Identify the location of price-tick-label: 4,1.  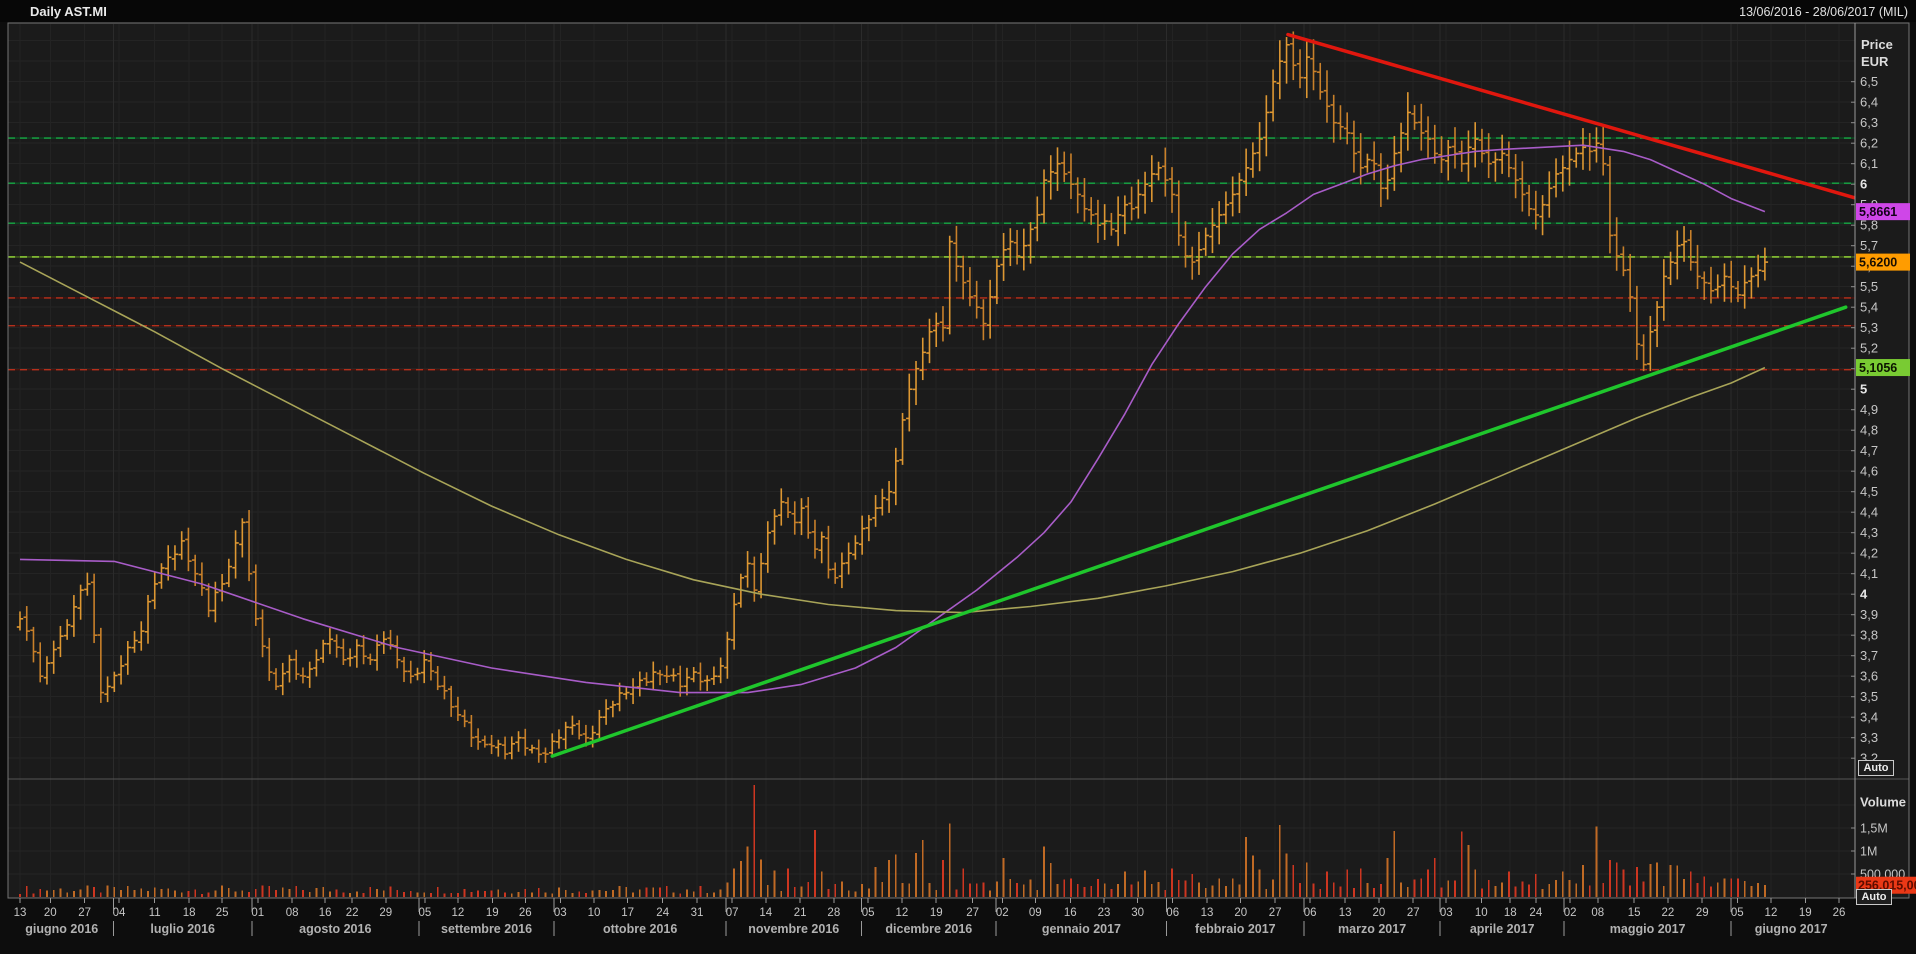
(1869, 573).